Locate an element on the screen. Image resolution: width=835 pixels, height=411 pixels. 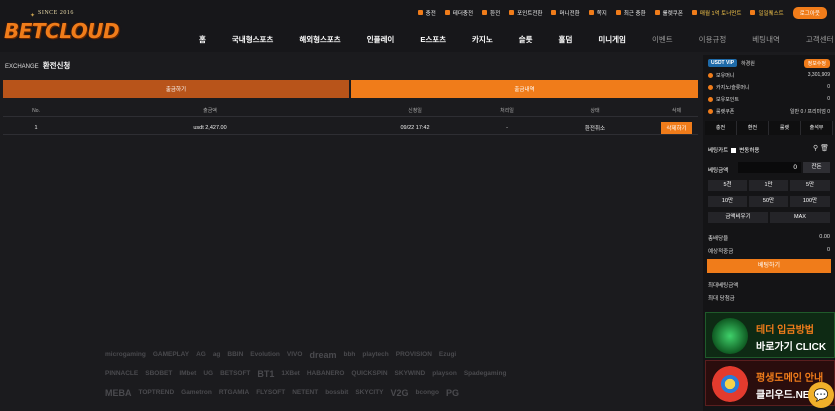
chip-50k: 5만 is located at coordinates (810, 185).